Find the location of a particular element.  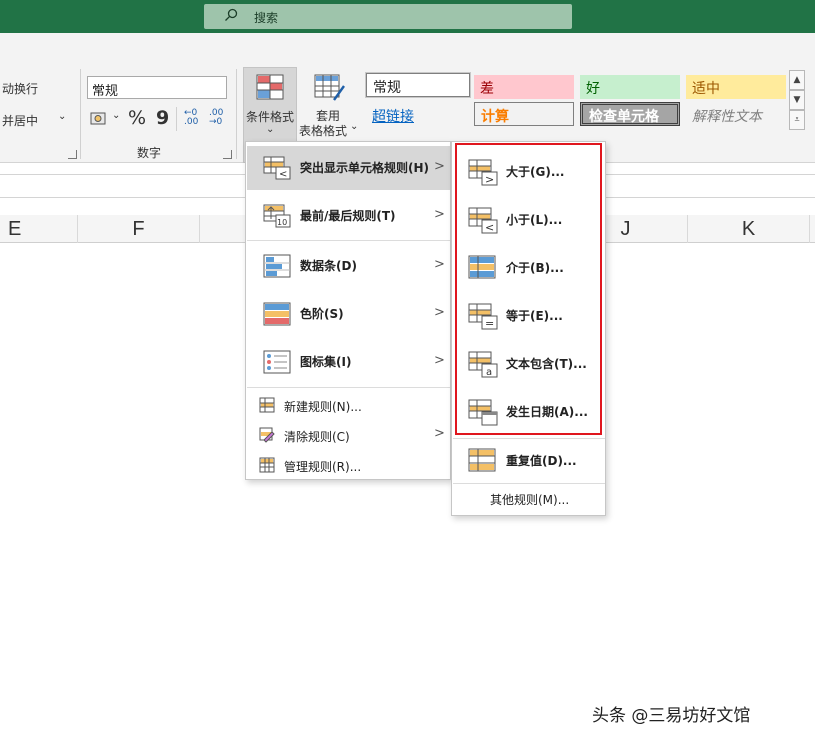

search-label: 搜索 is located at coordinates (266, 18).